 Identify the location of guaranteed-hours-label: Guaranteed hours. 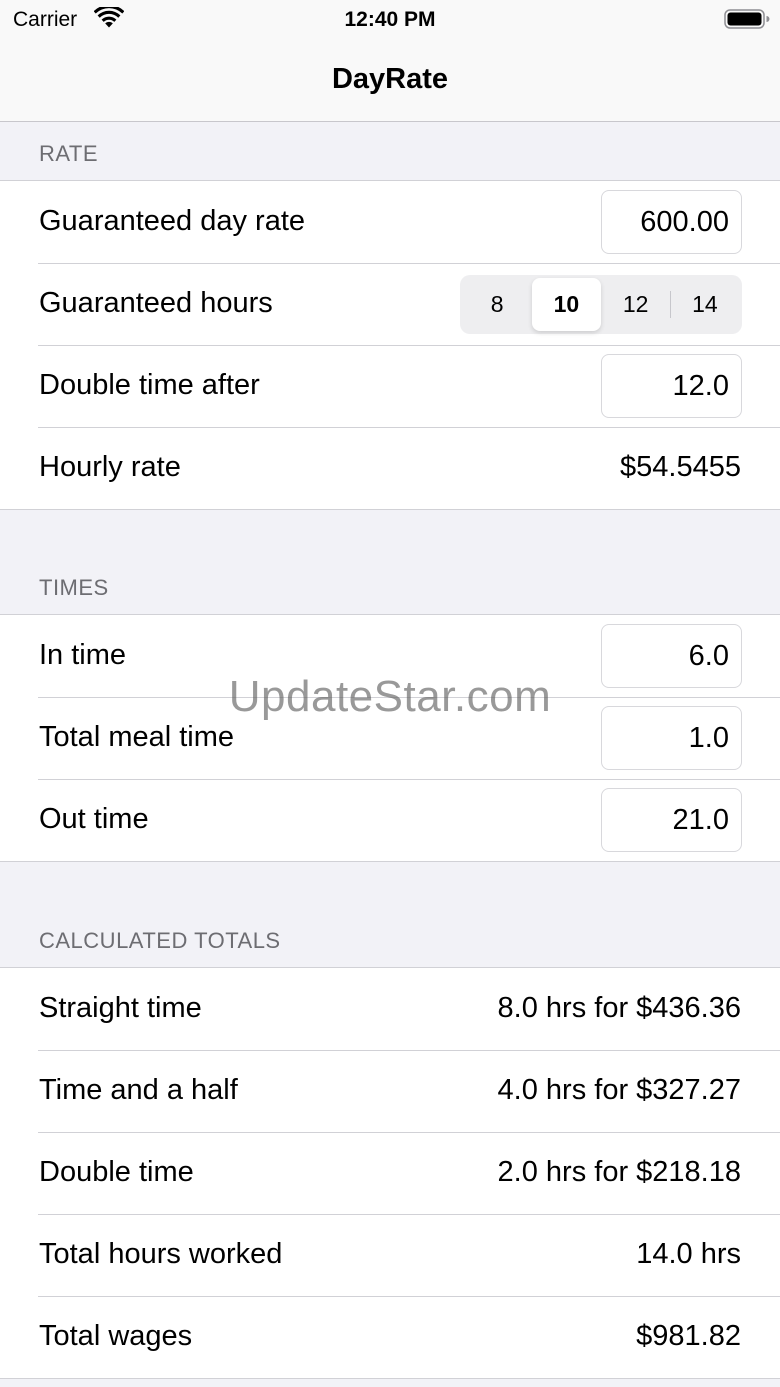
(156, 303).